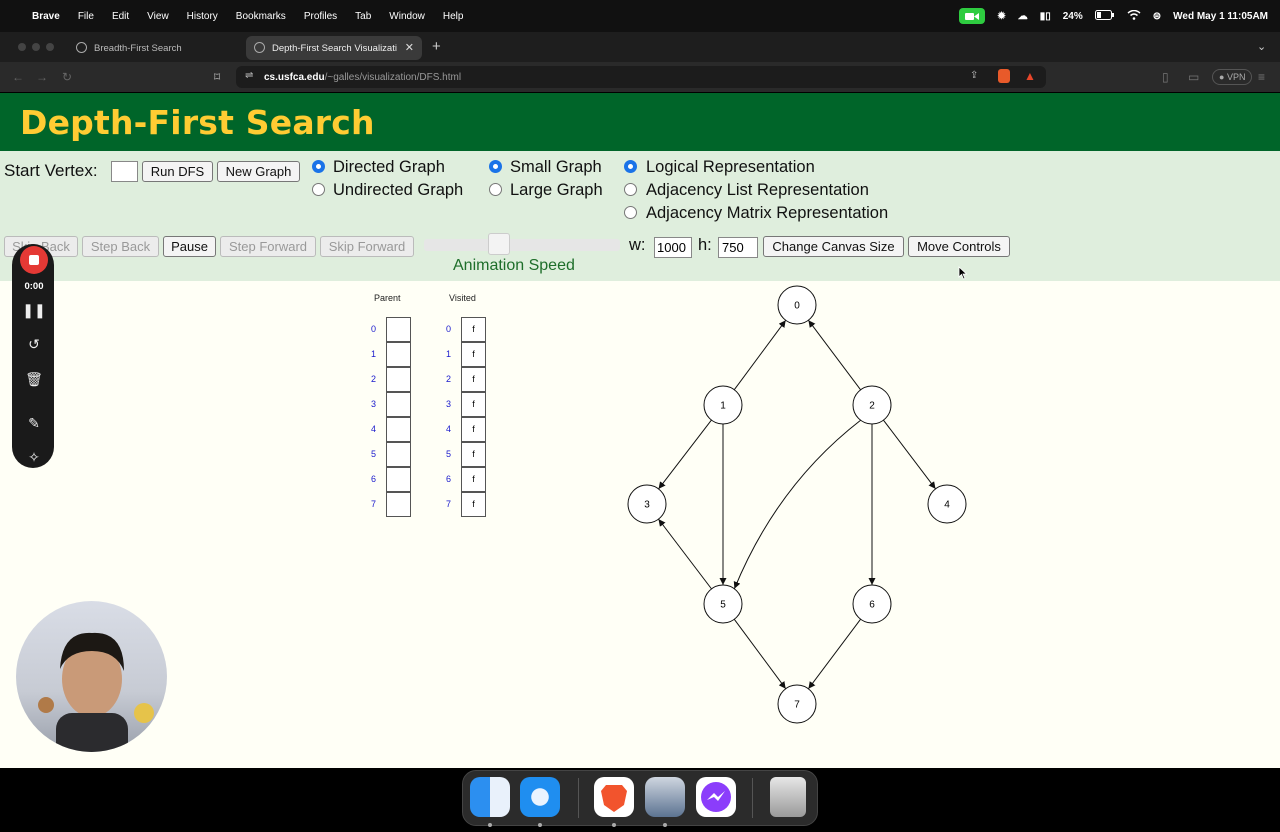 The height and width of the screenshot is (832, 1280). What do you see at coordinates (1220, 16) in the screenshot?
I see `menubar-clock: Wed May 1 11:05AM` at bounding box center [1220, 16].